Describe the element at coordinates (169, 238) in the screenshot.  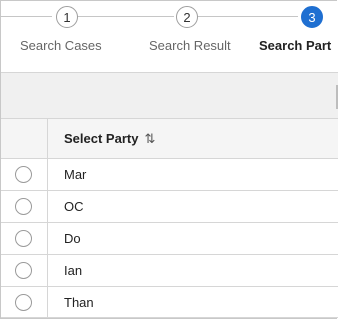
I see `table-row: Do` at that location.